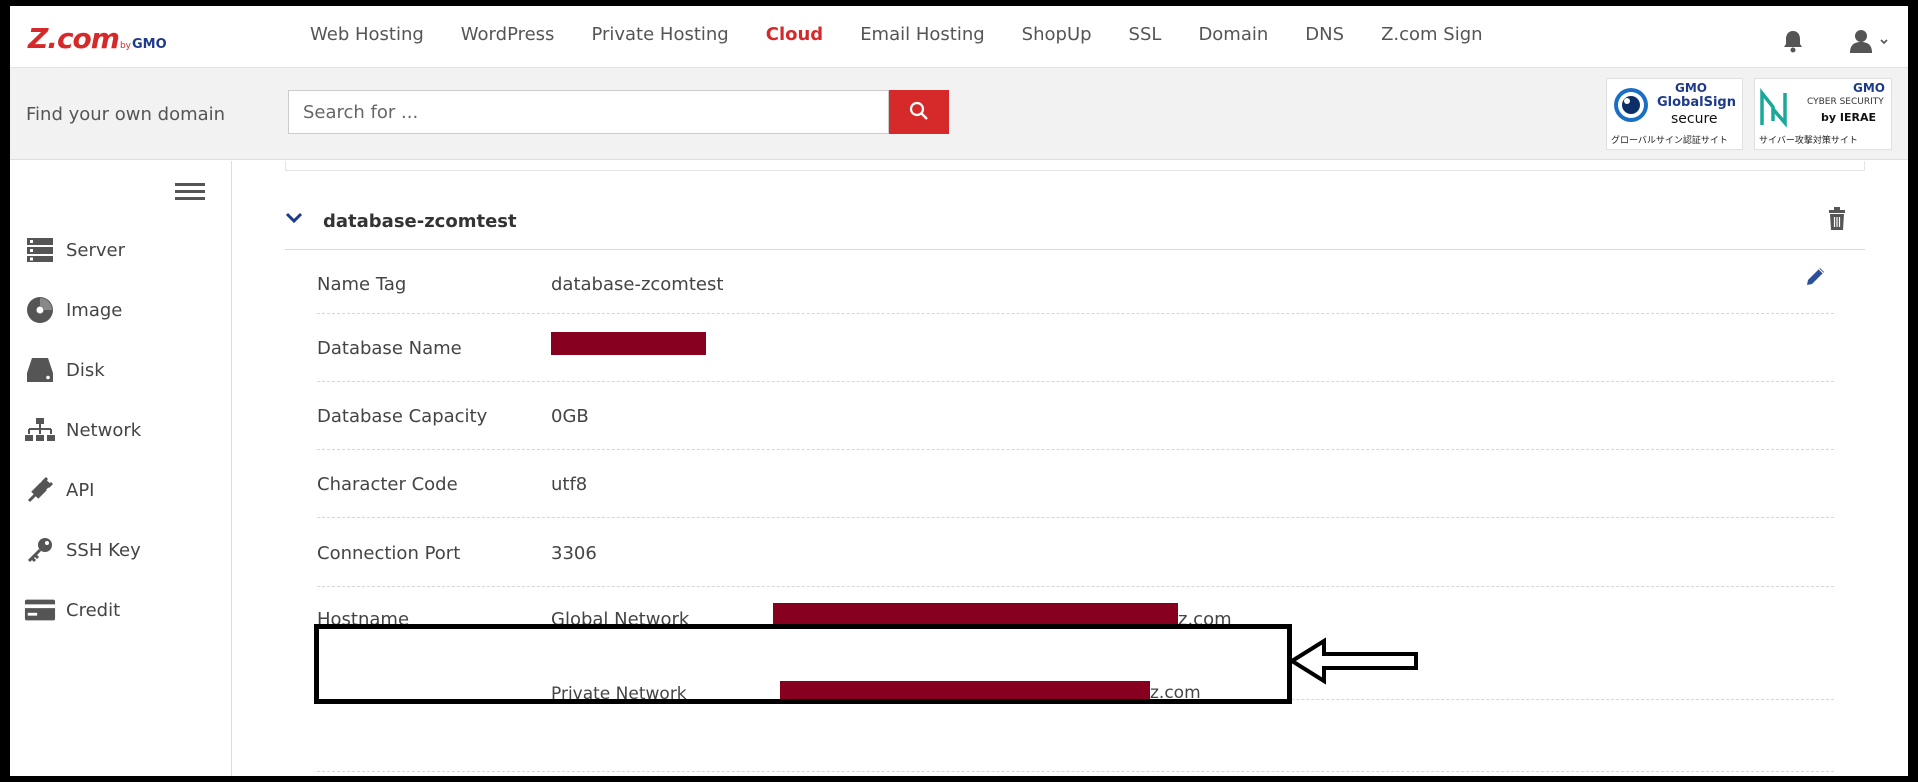 Image resolution: width=1918 pixels, height=782 pixels. Describe the element at coordinates (94, 310) in the screenshot. I see `sidebar-item-label: Image` at that location.